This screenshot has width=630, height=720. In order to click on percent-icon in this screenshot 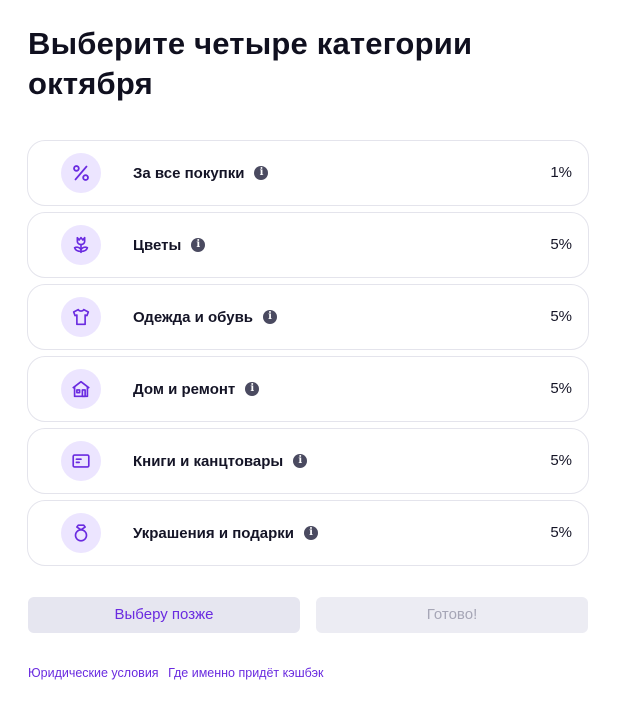, I will do `click(81, 173)`.